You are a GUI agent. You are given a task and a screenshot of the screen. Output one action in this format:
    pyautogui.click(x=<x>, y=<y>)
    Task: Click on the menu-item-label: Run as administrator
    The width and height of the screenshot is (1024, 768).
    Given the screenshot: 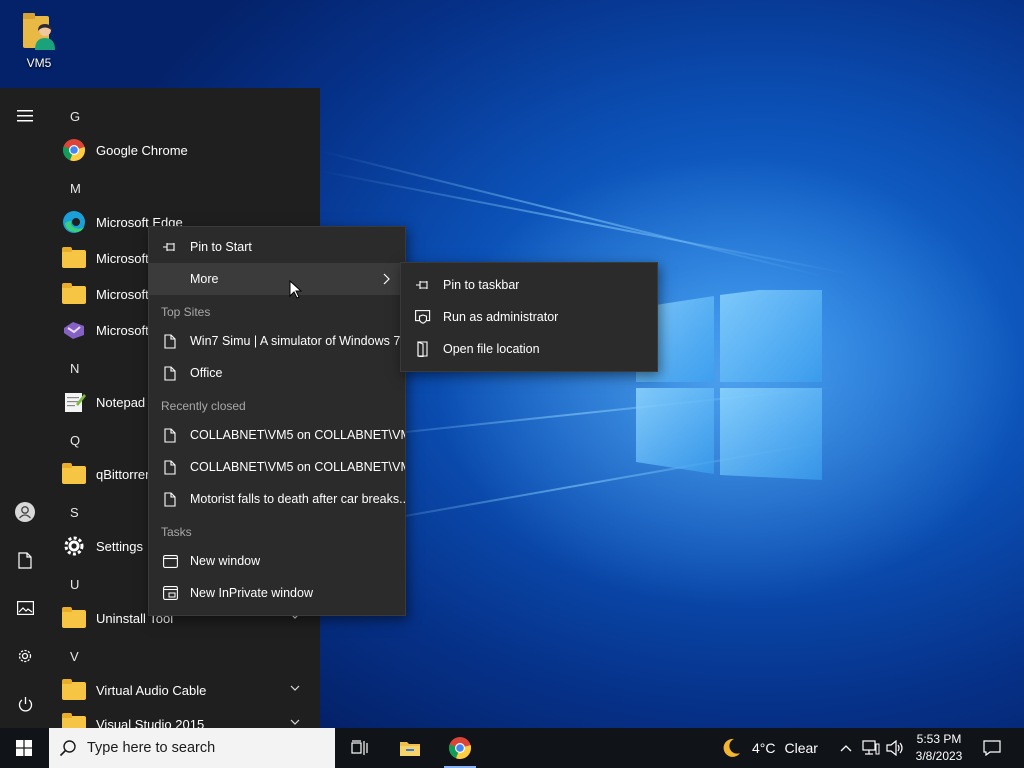 What is the action you would take?
    pyautogui.click(x=501, y=317)
    